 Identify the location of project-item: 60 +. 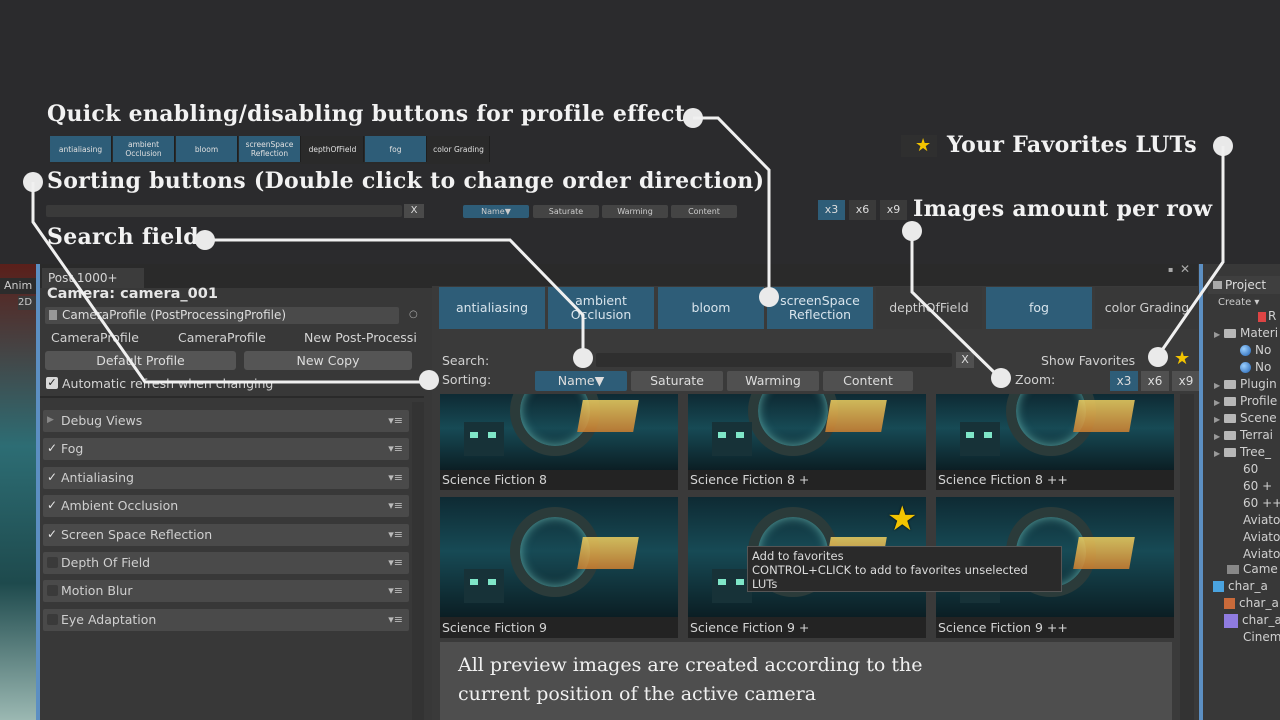
(1257, 486).